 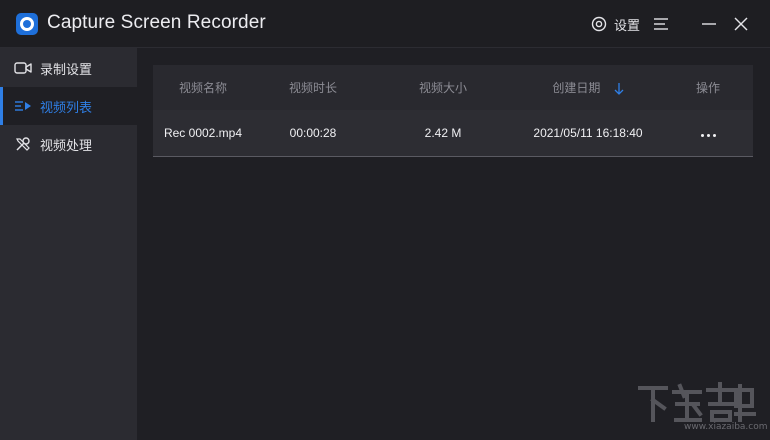 I want to click on column-header-date-label: 创建日期, so click(x=576, y=88).